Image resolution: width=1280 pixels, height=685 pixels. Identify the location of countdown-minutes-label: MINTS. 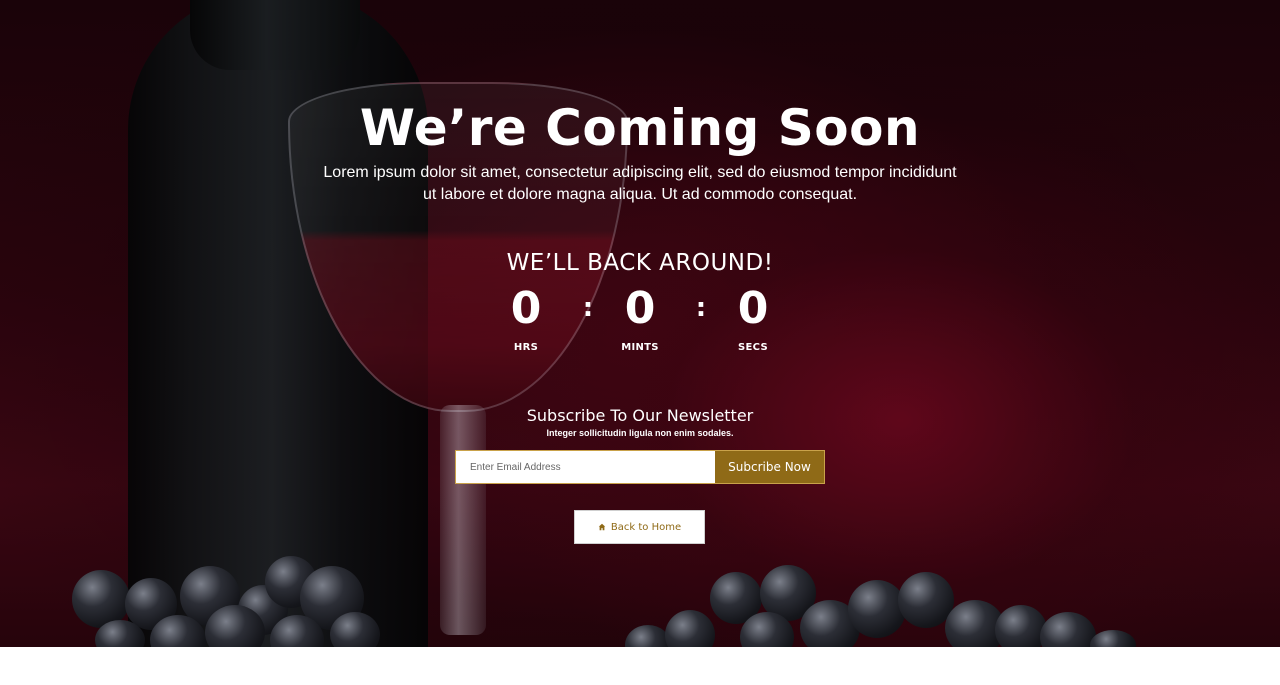
(640, 347).